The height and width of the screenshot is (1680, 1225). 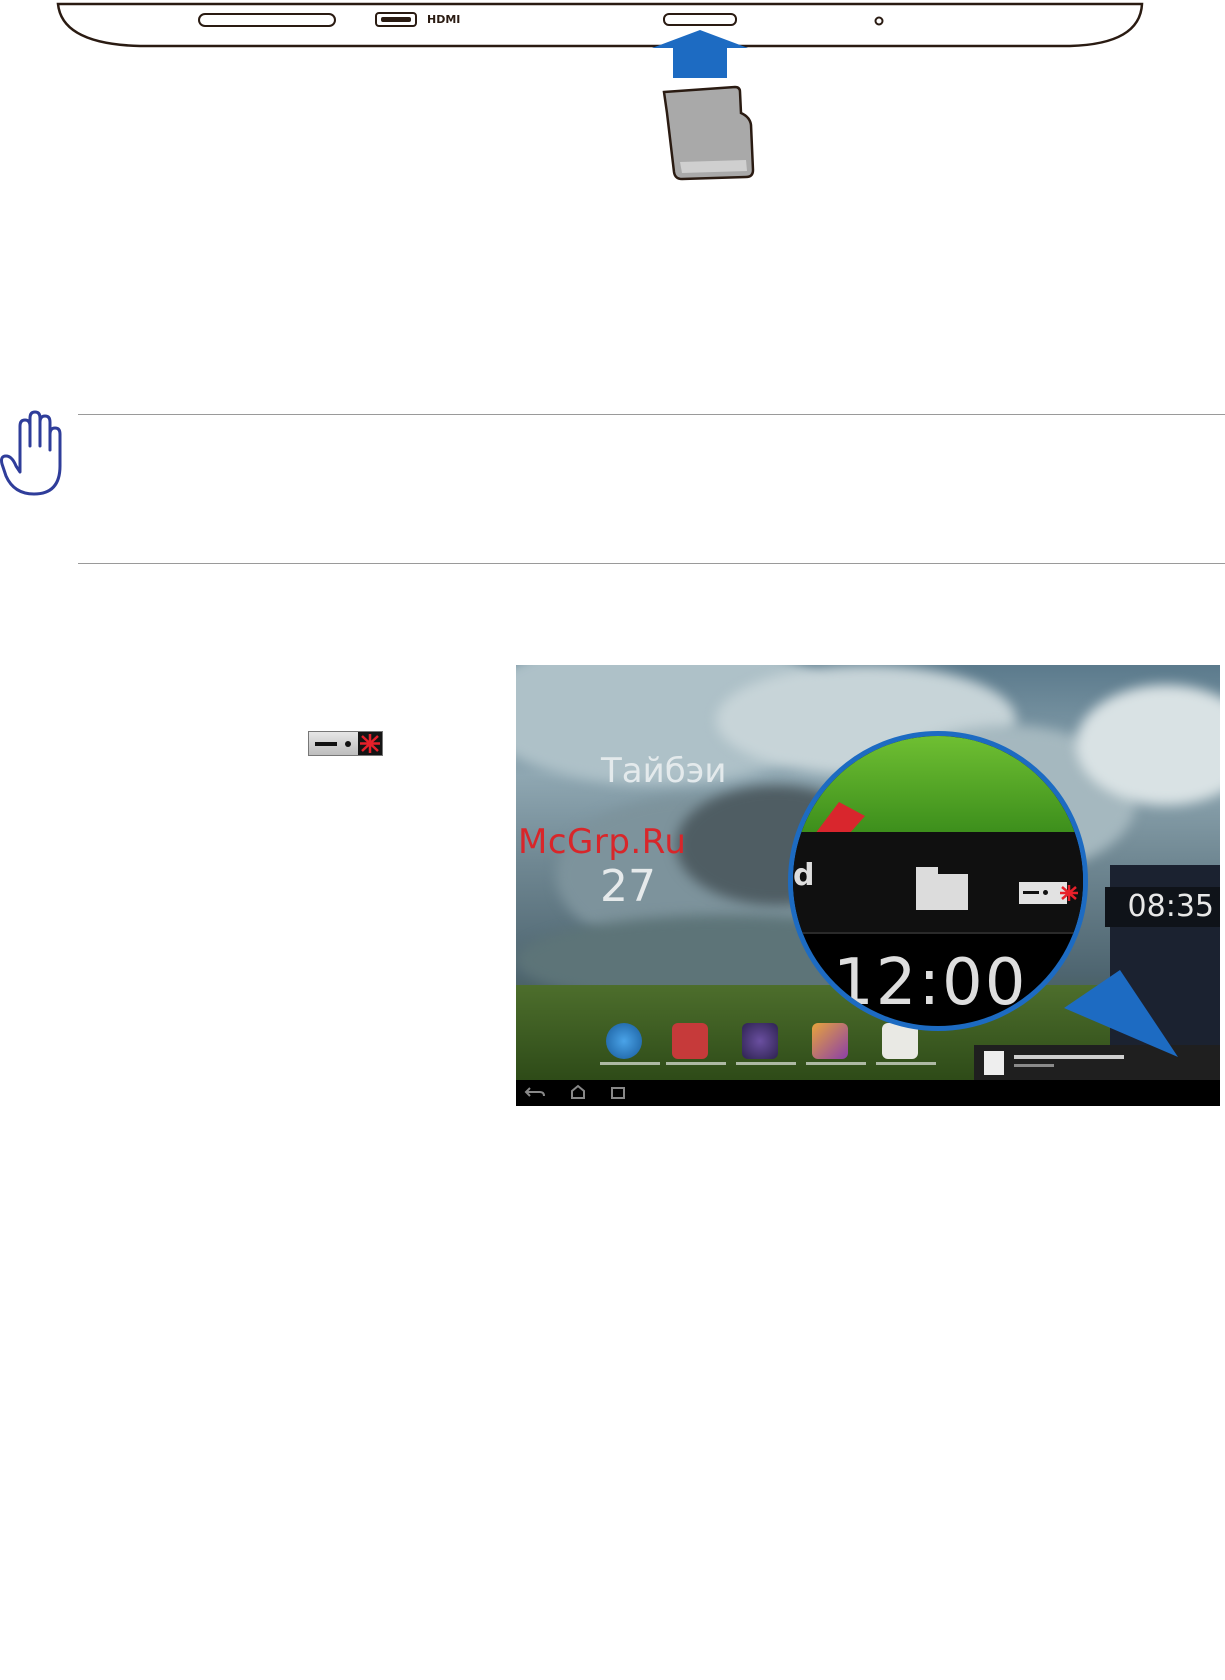 I want to click on back-icon, so click(x=534, y=1092).